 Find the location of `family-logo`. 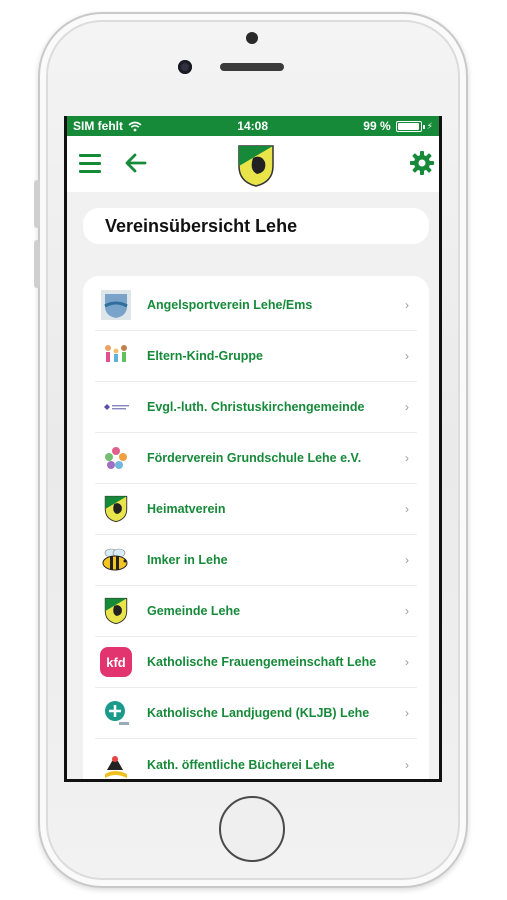

family-logo is located at coordinates (116, 356).